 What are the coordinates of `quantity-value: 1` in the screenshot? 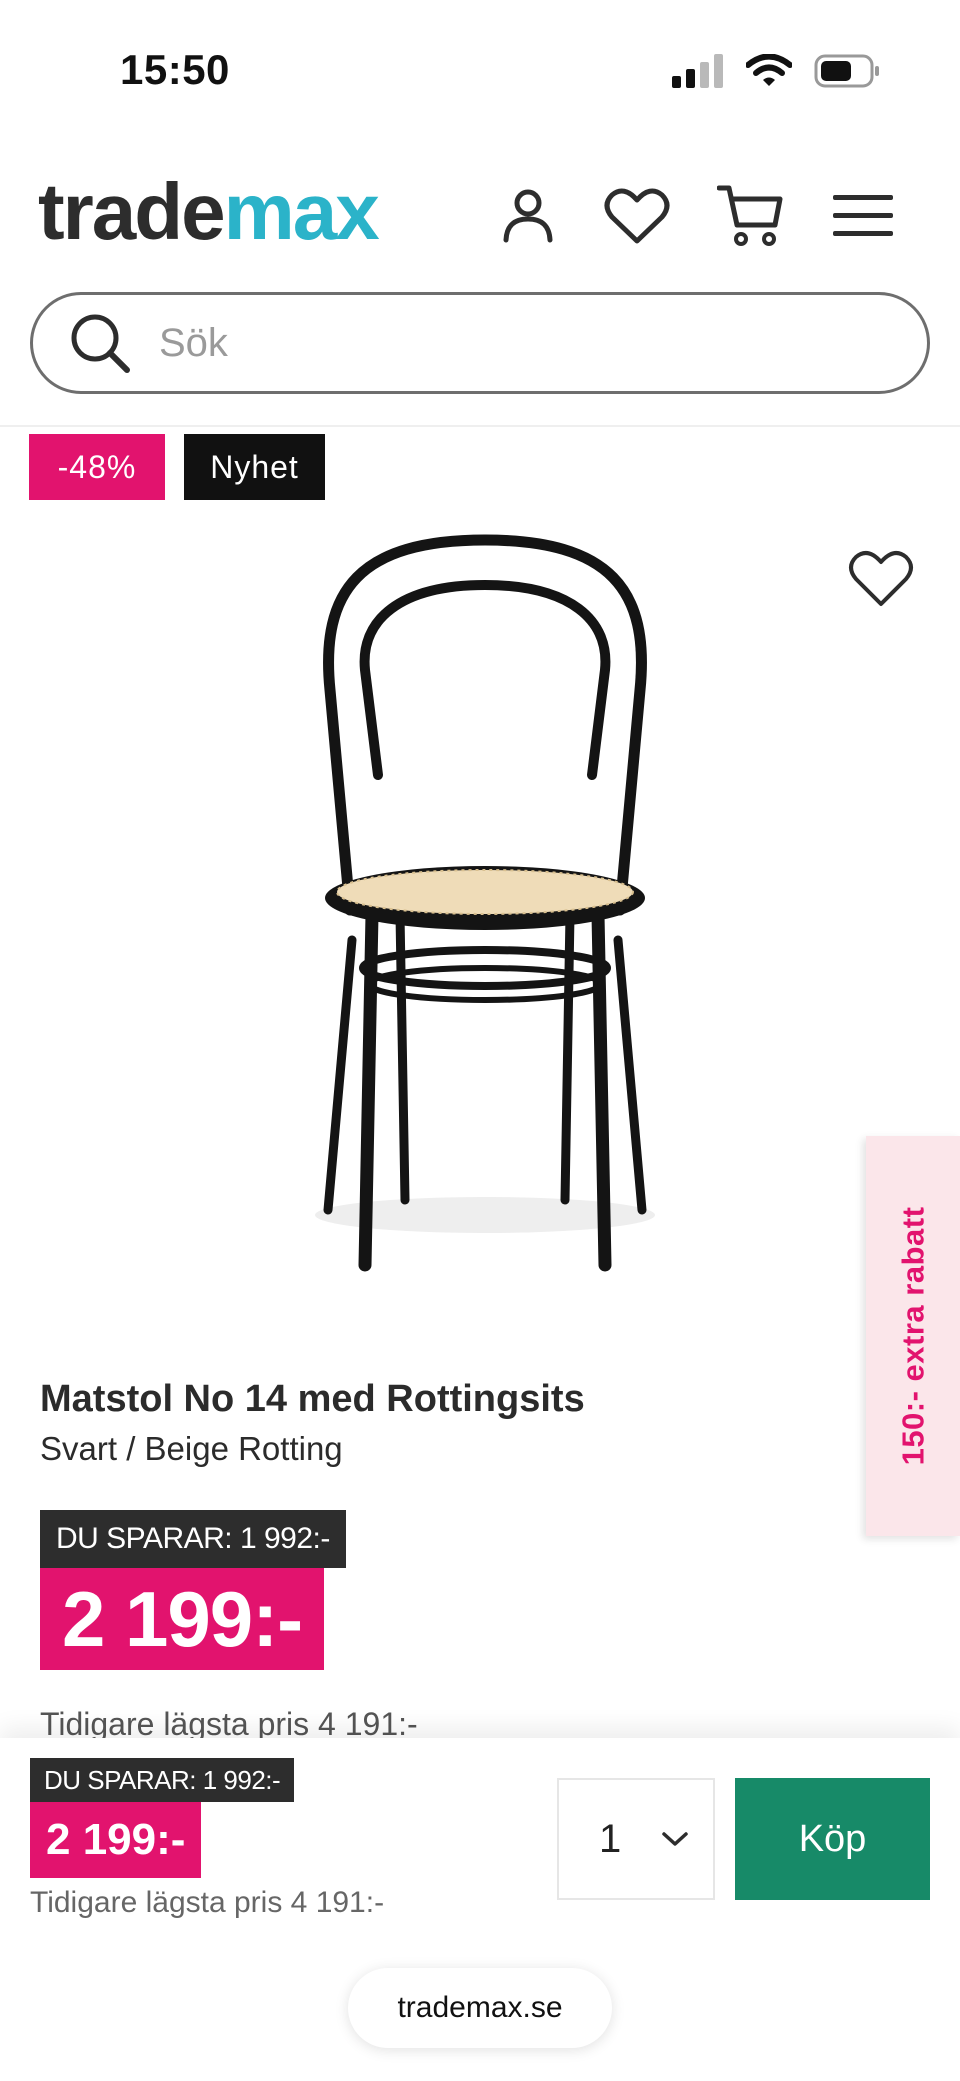 It's located at (610, 1838).